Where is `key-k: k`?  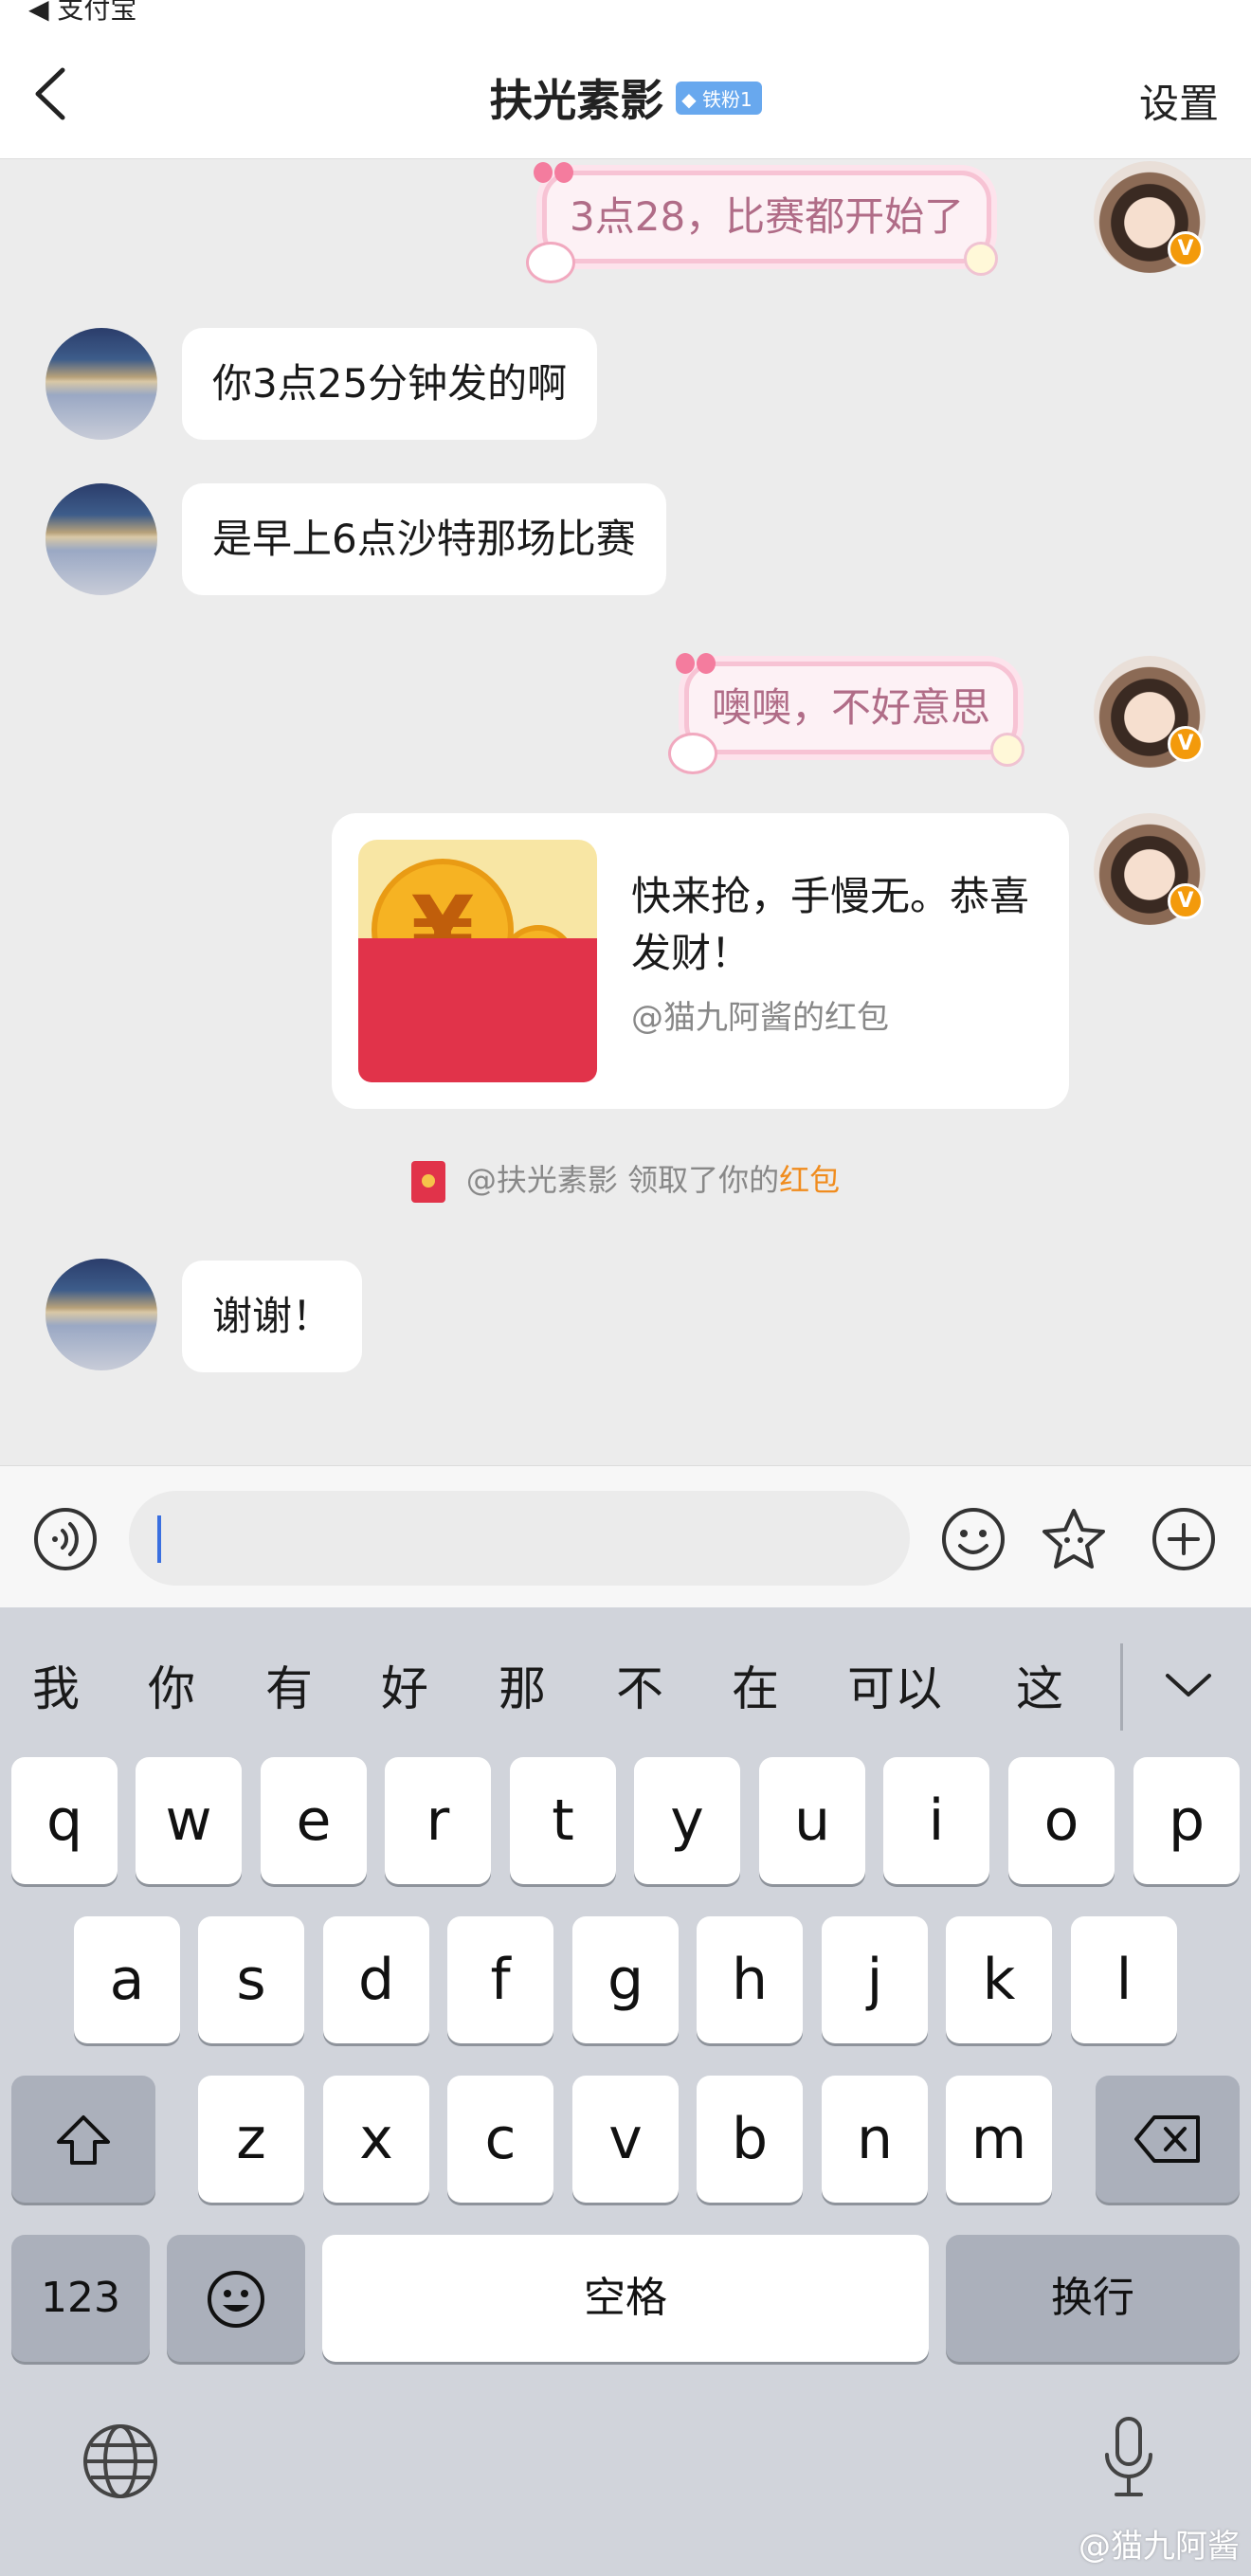
key-k: k is located at coordinates (999, 1979).